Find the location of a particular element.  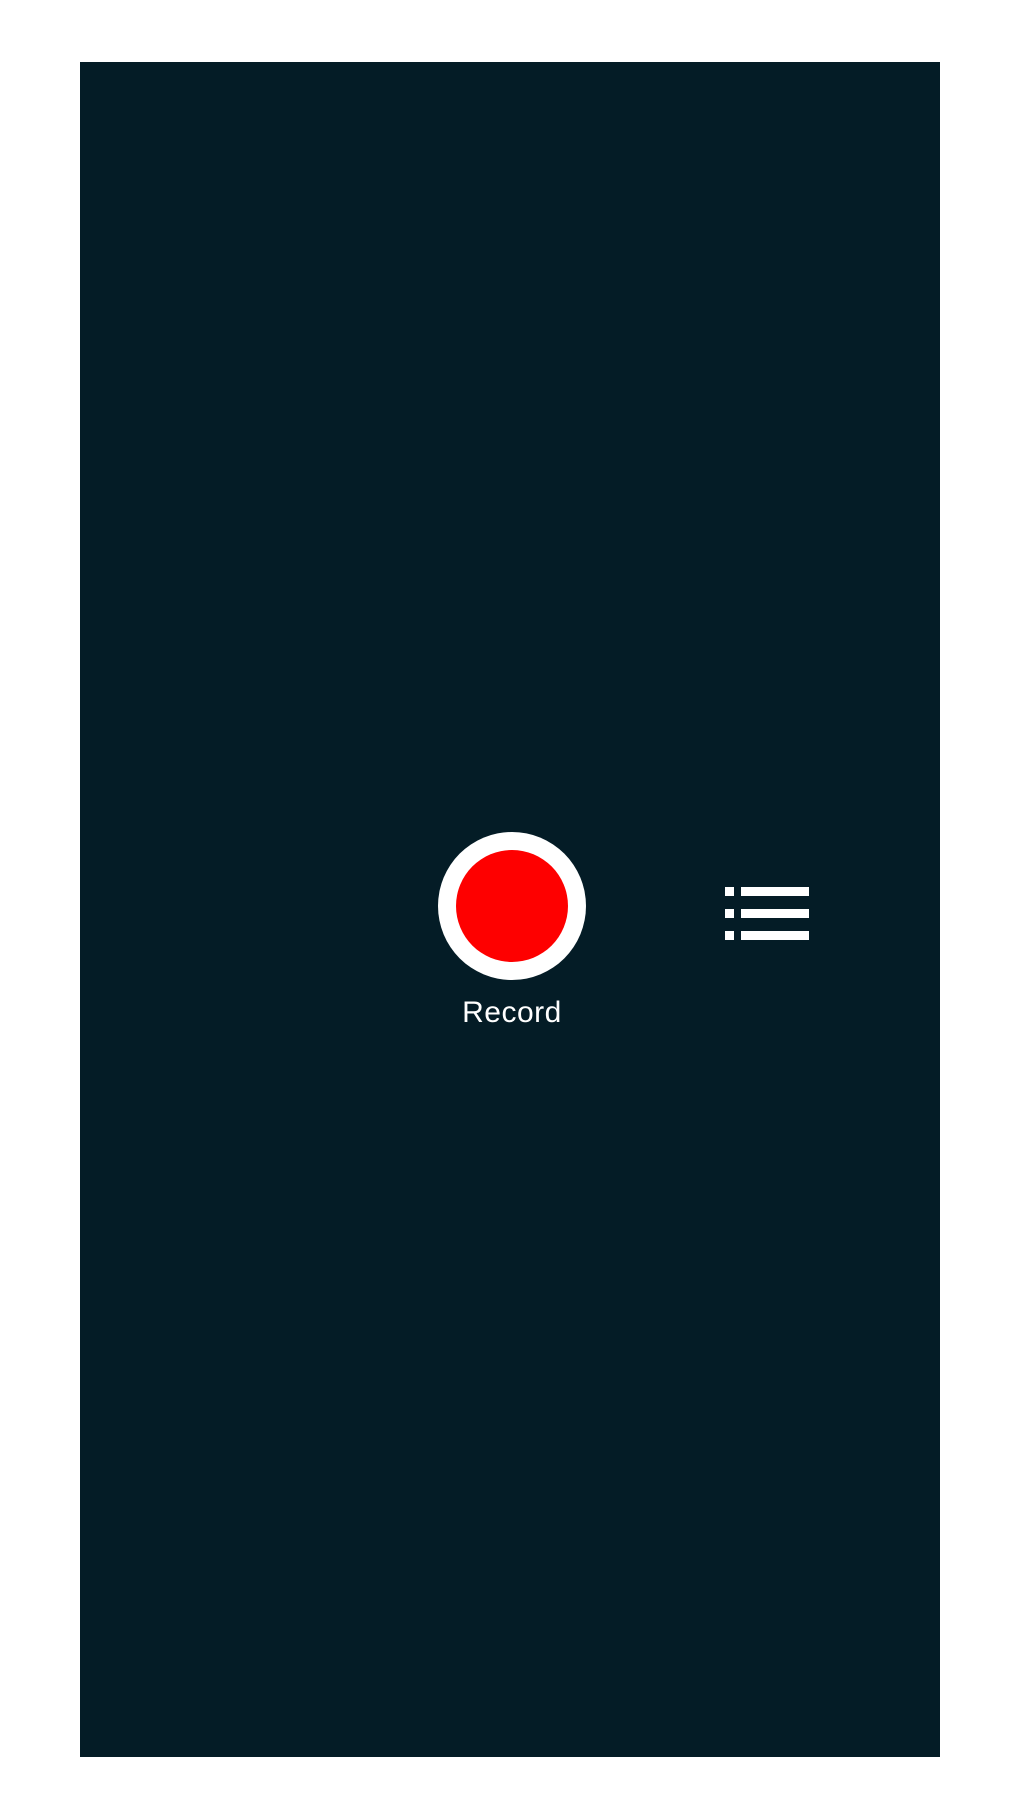

list-icon is located at coordinates (767, 913).